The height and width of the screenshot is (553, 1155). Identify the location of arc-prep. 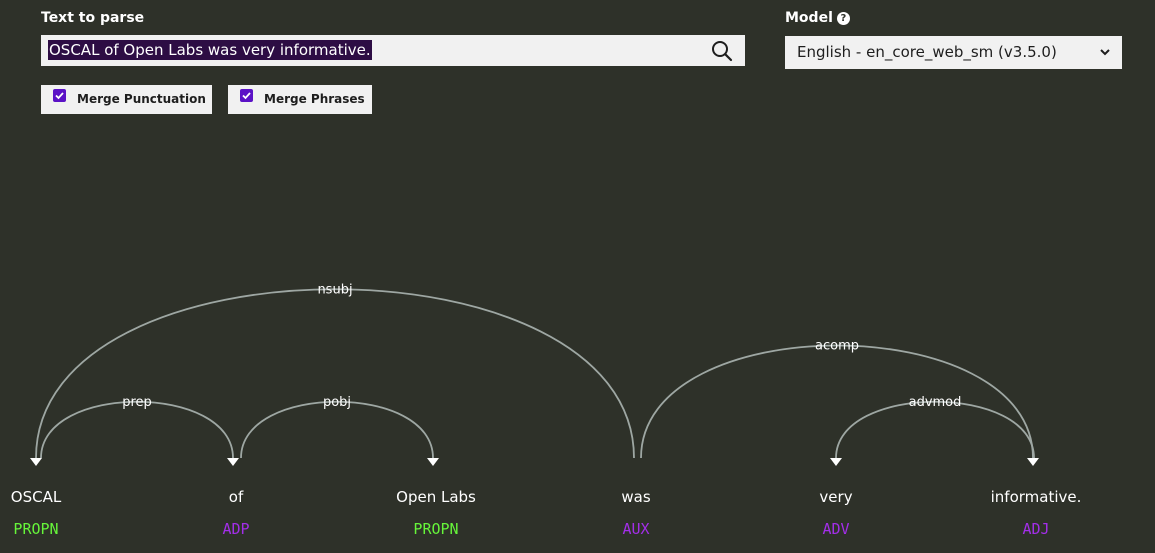
(137, 430).